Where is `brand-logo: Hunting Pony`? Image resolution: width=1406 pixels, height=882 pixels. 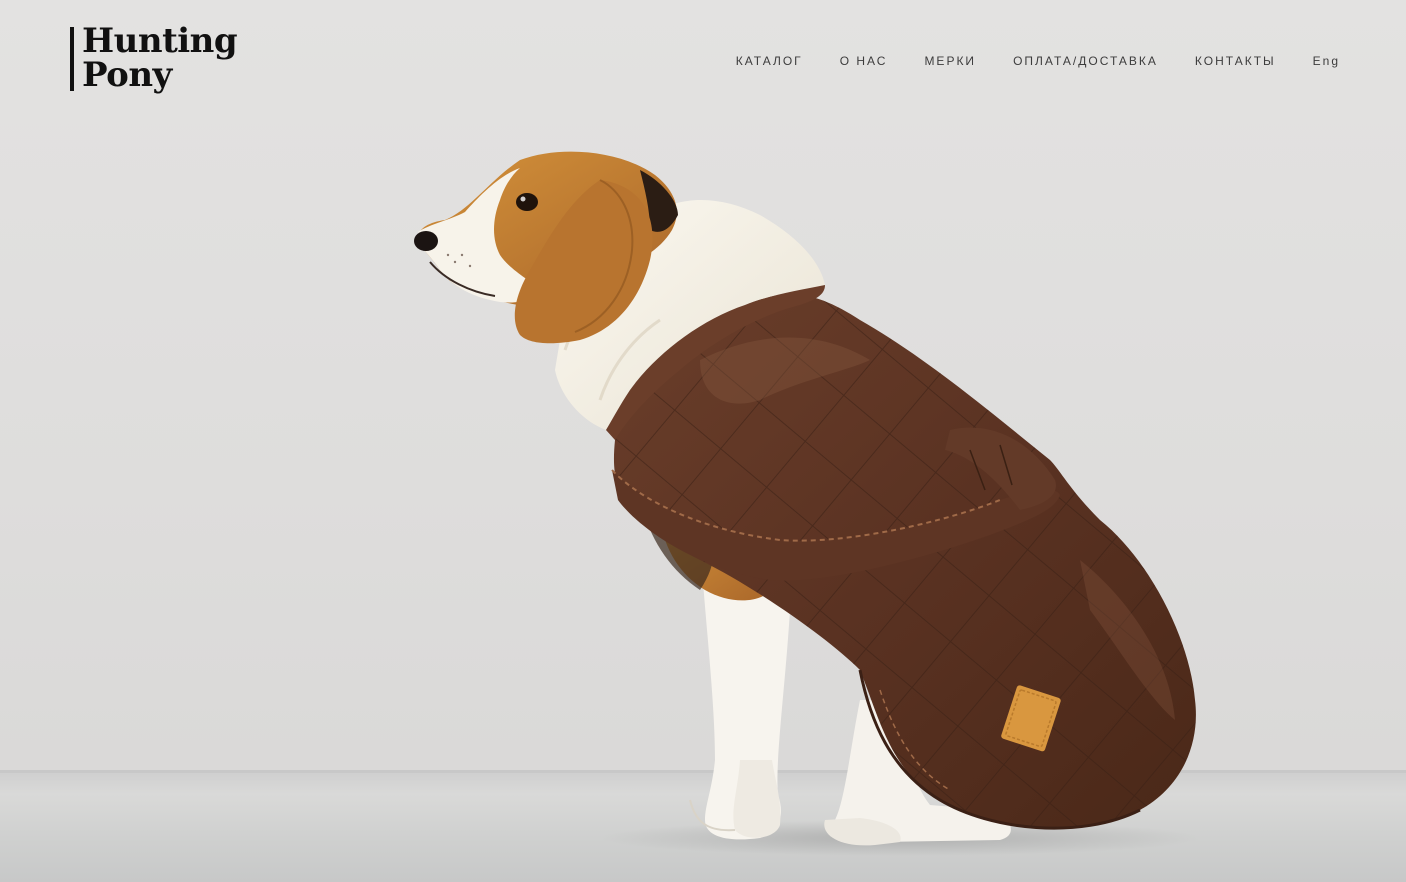 brand-logo: Hunting Pony is located at coordinates (154, 58).